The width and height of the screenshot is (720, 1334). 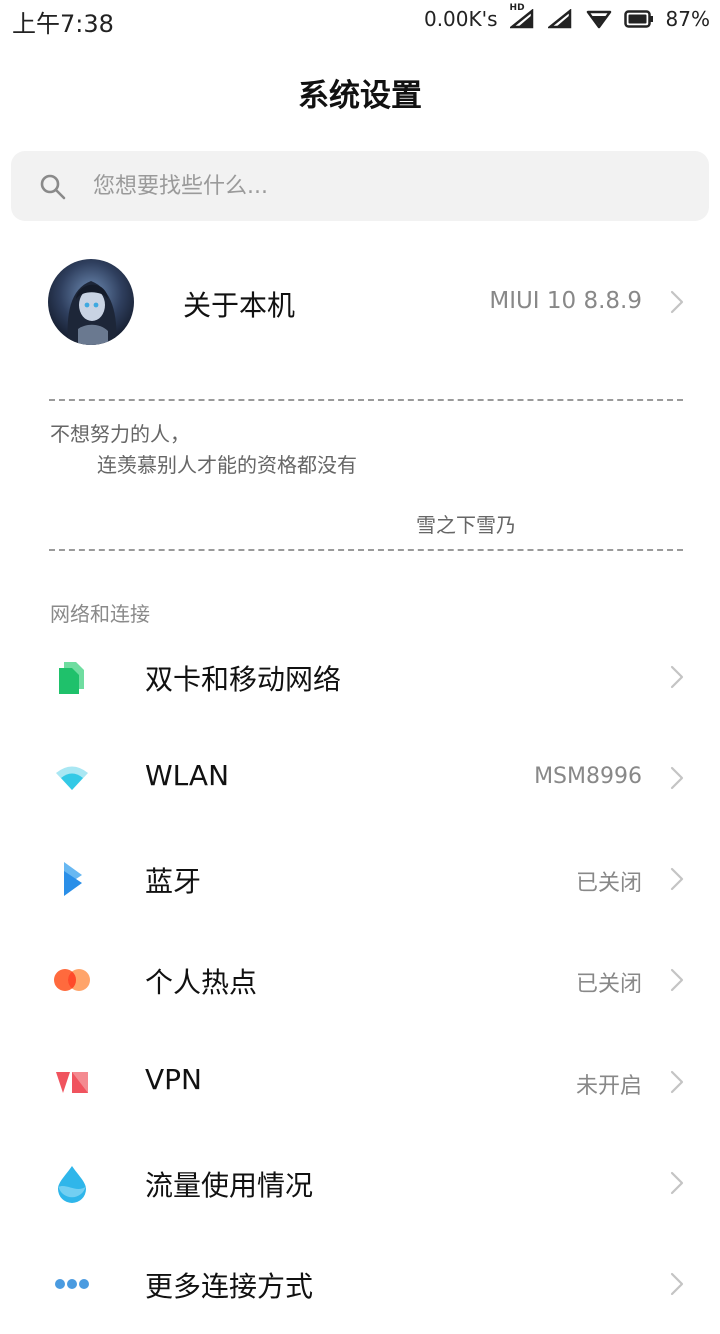 I want to click on settings-item-vpn: VPN 未开启, so click(x=360, y=1082).